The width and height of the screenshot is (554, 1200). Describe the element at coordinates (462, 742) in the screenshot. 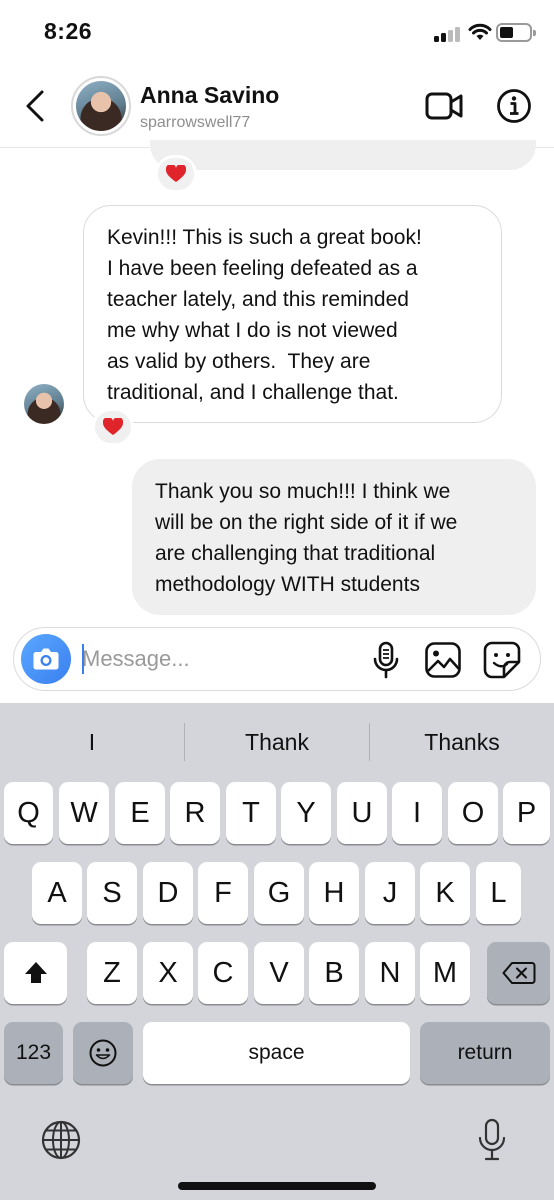

I see `suggestion-3: Thanks` at that location.